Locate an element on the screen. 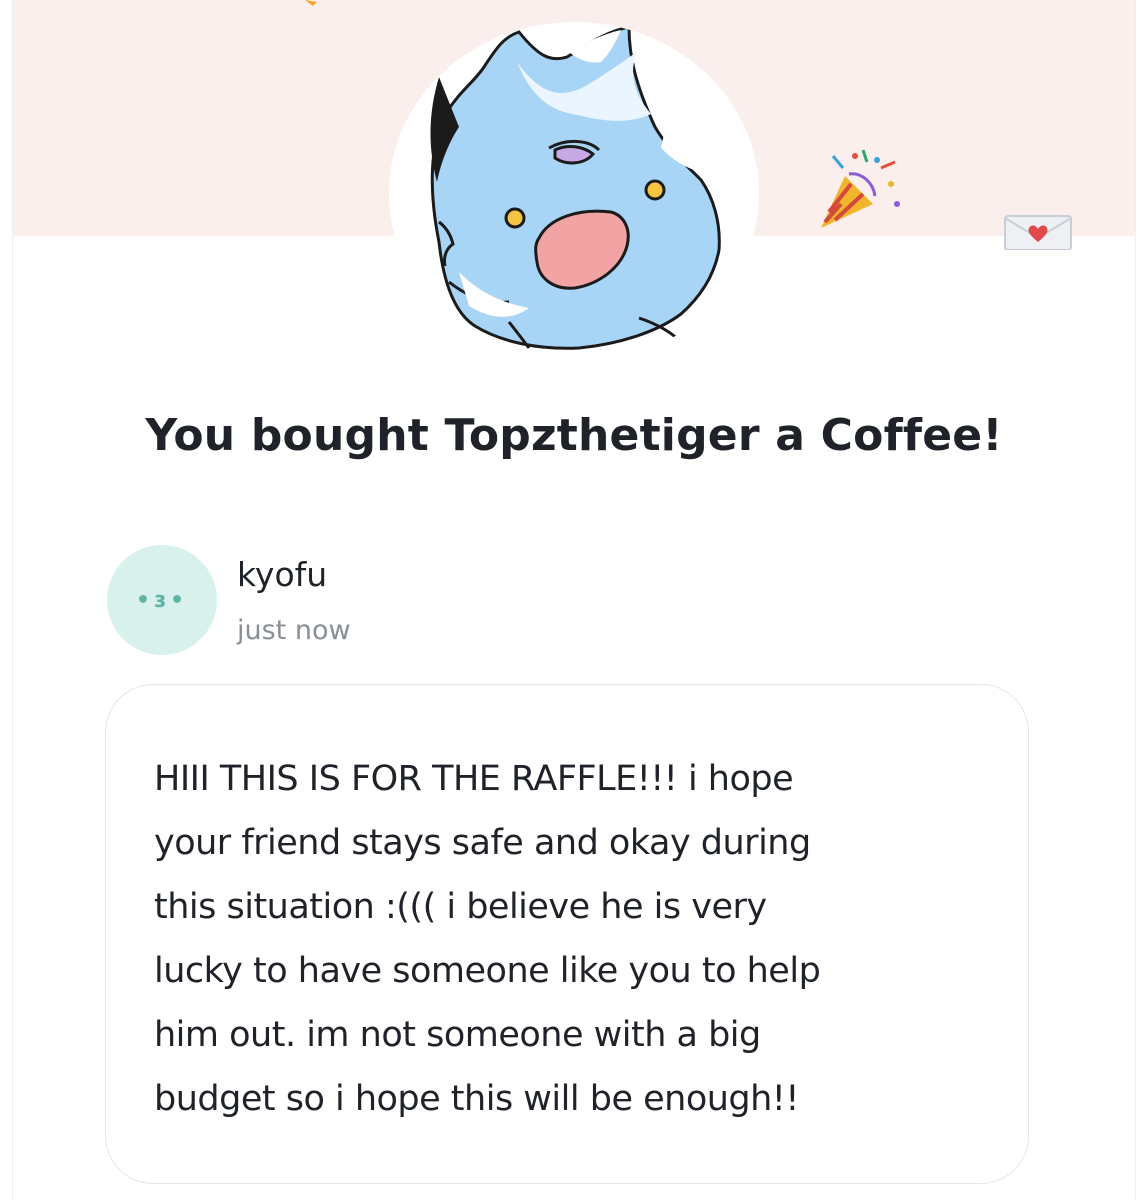 The width and height of the screenshot is (1140, 1200). confetti-fragment-icon is located at coordinates (311, 3).